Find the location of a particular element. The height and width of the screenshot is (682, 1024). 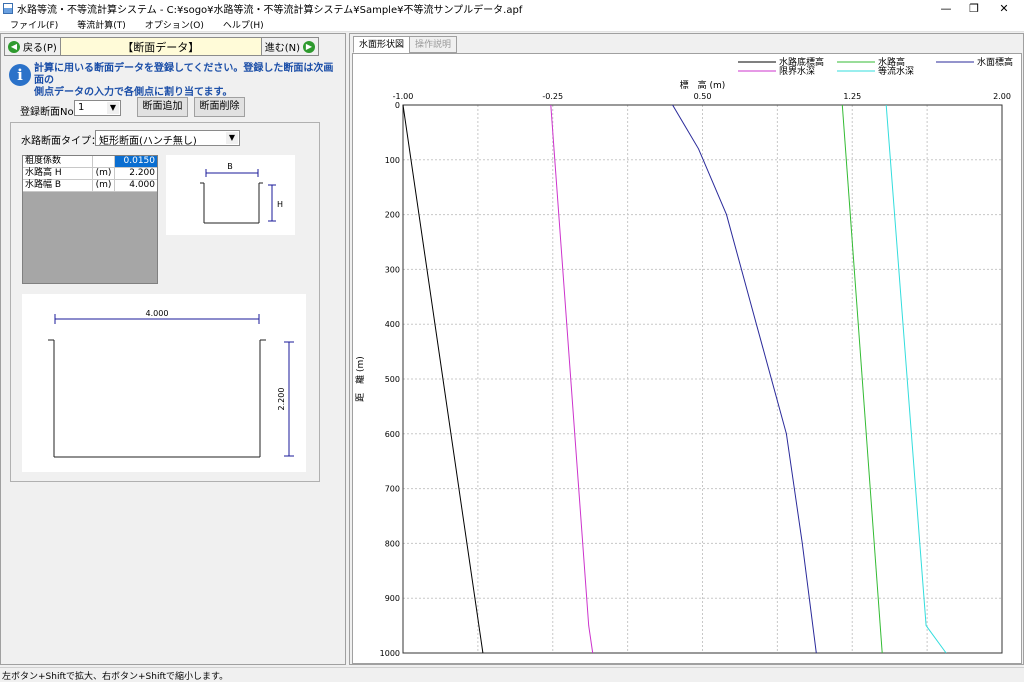

y-tick-label: 500 is located at coordinates (392, 379).